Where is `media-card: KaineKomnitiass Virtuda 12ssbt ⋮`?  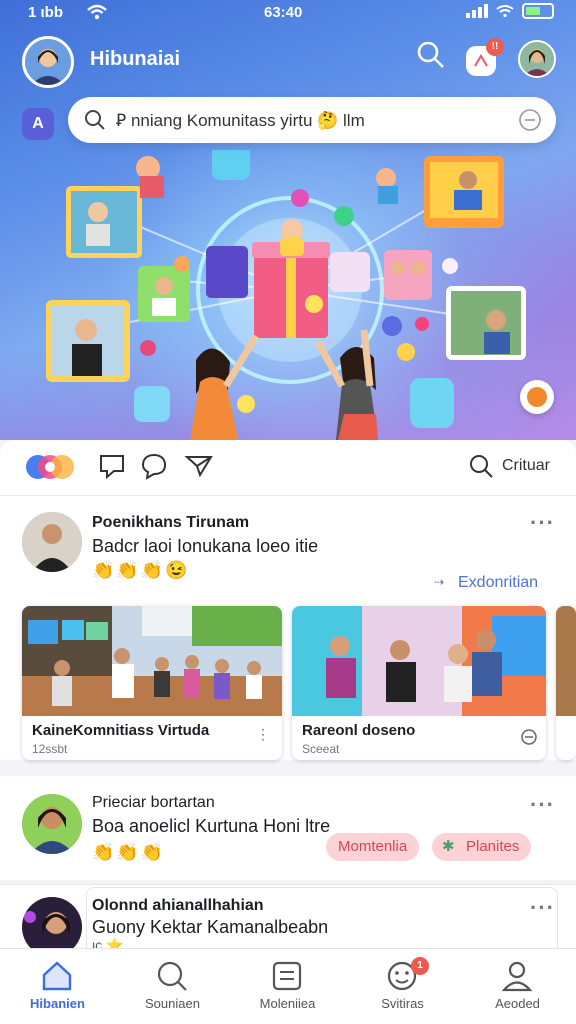
media-card: KaineKomnitiass Virtuda 12ssbt ⋮ is located at coordinates (152, 683).